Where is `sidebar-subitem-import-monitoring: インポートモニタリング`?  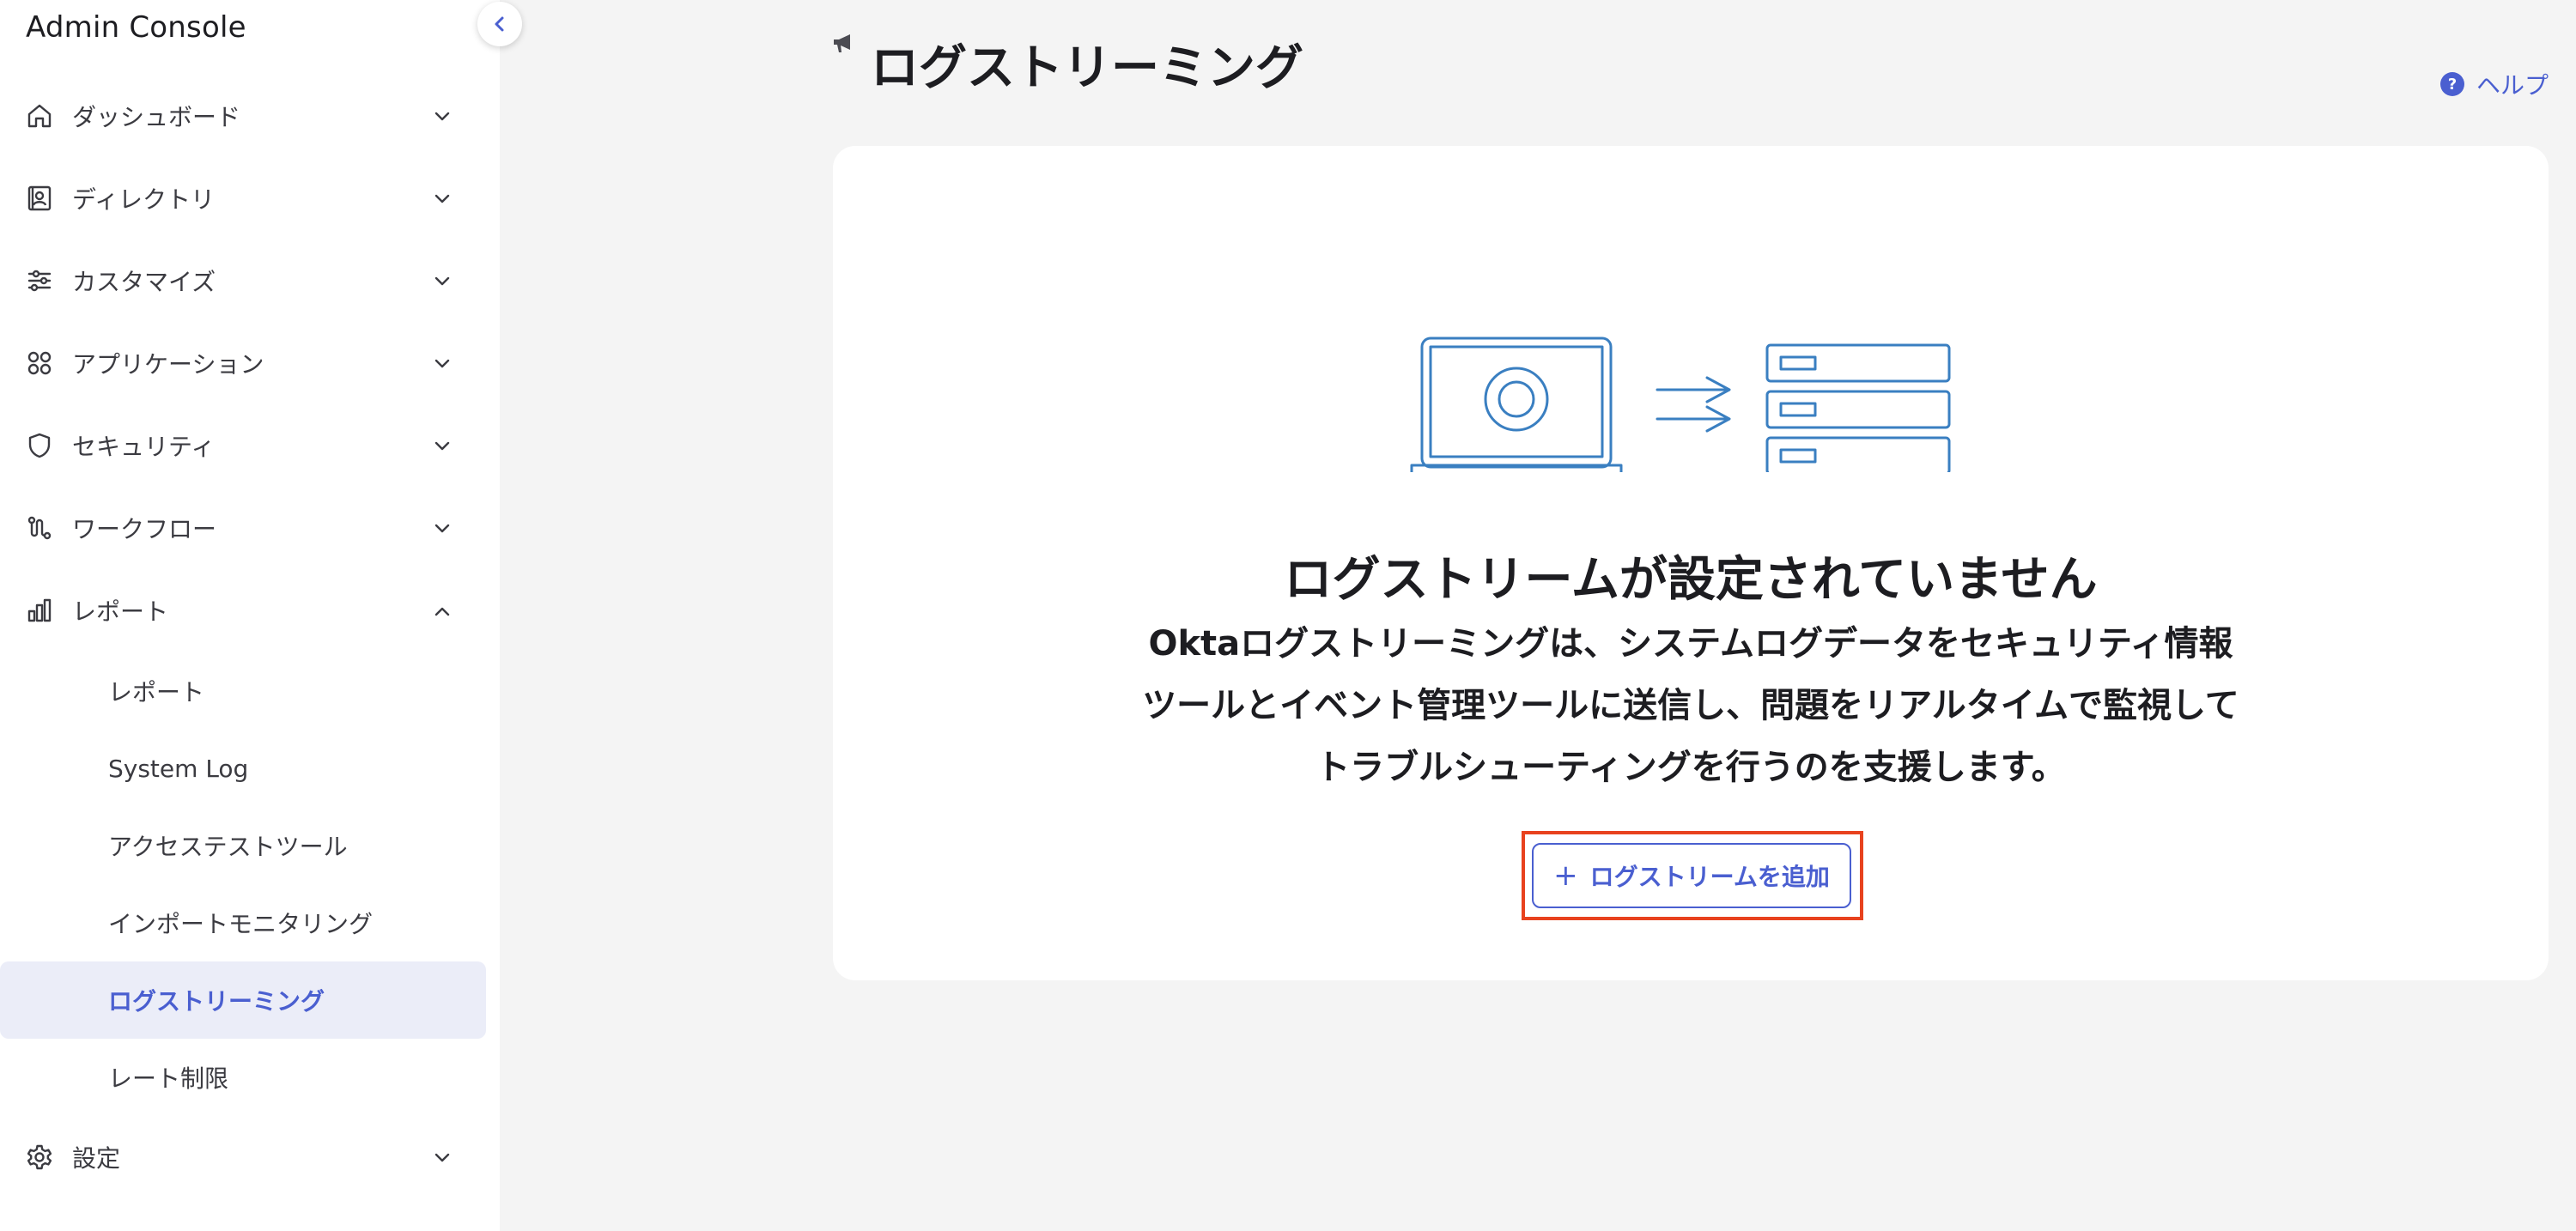 sidebar-subitem-import-monitoring: インポートモニタリング is located at coordinates (243, 922).